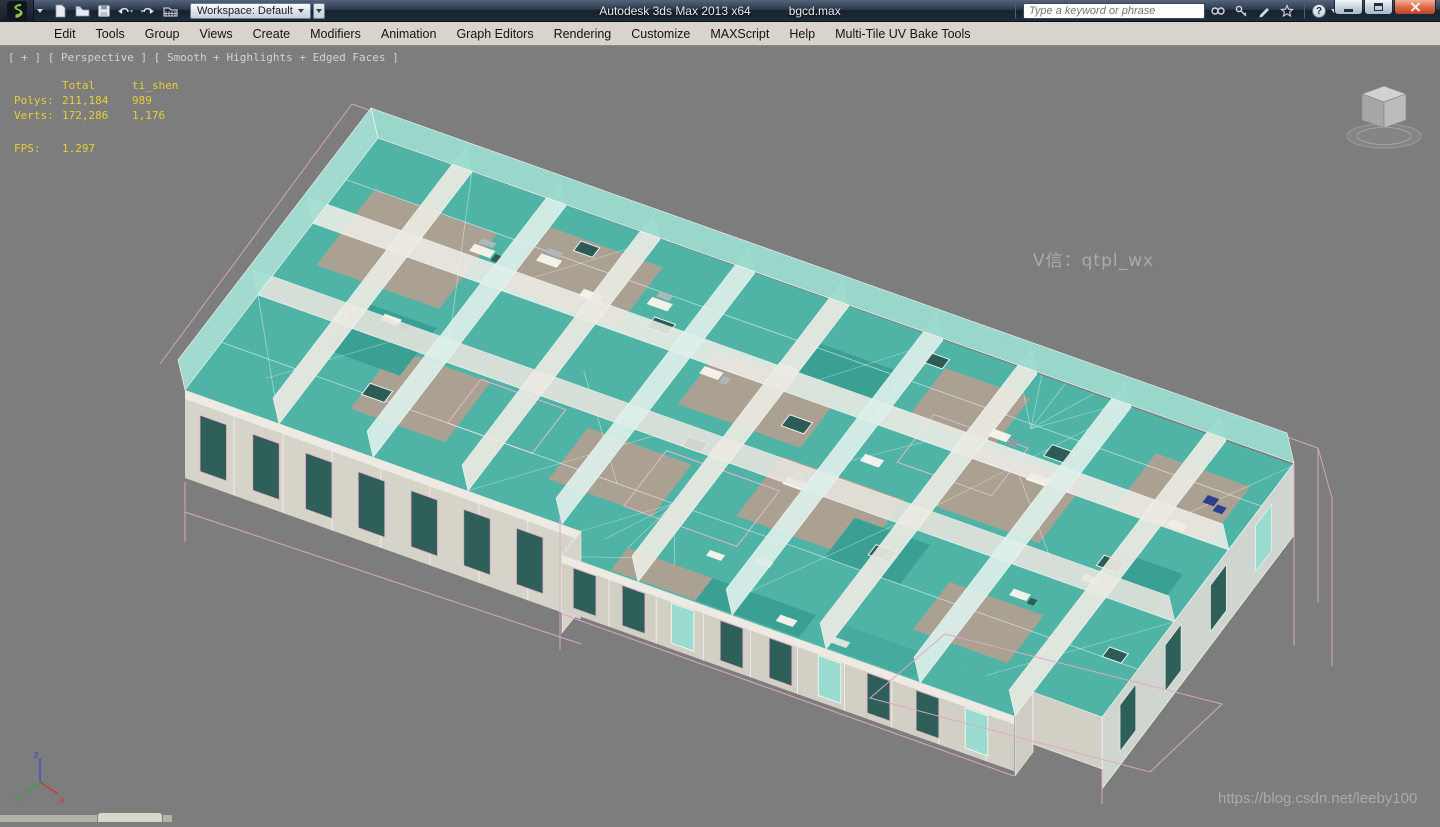  What do you see at coordinates (39, 778) in the screenshot?
I see `world-axis-tripod: z x y` at bounding box center [39, 778].